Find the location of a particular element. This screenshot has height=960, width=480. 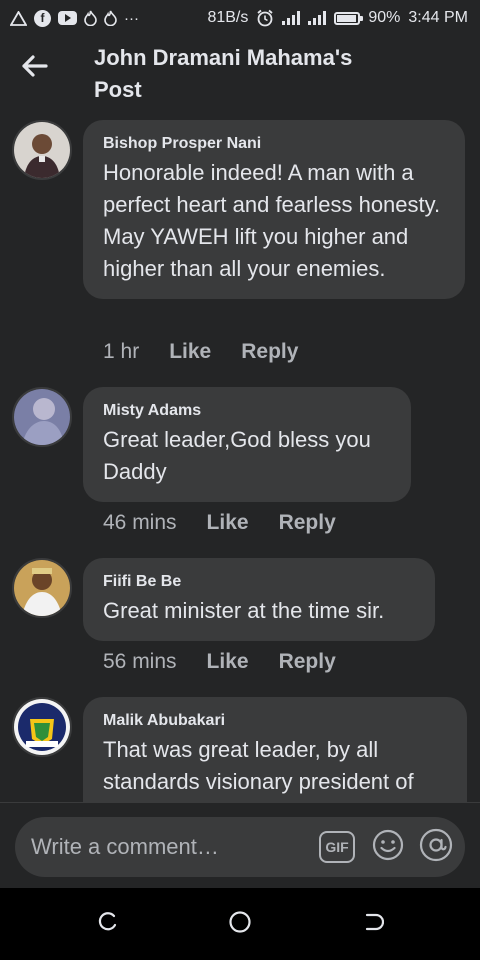

header: John Dramani Mahama's Post is located at coordinates (240, 71).